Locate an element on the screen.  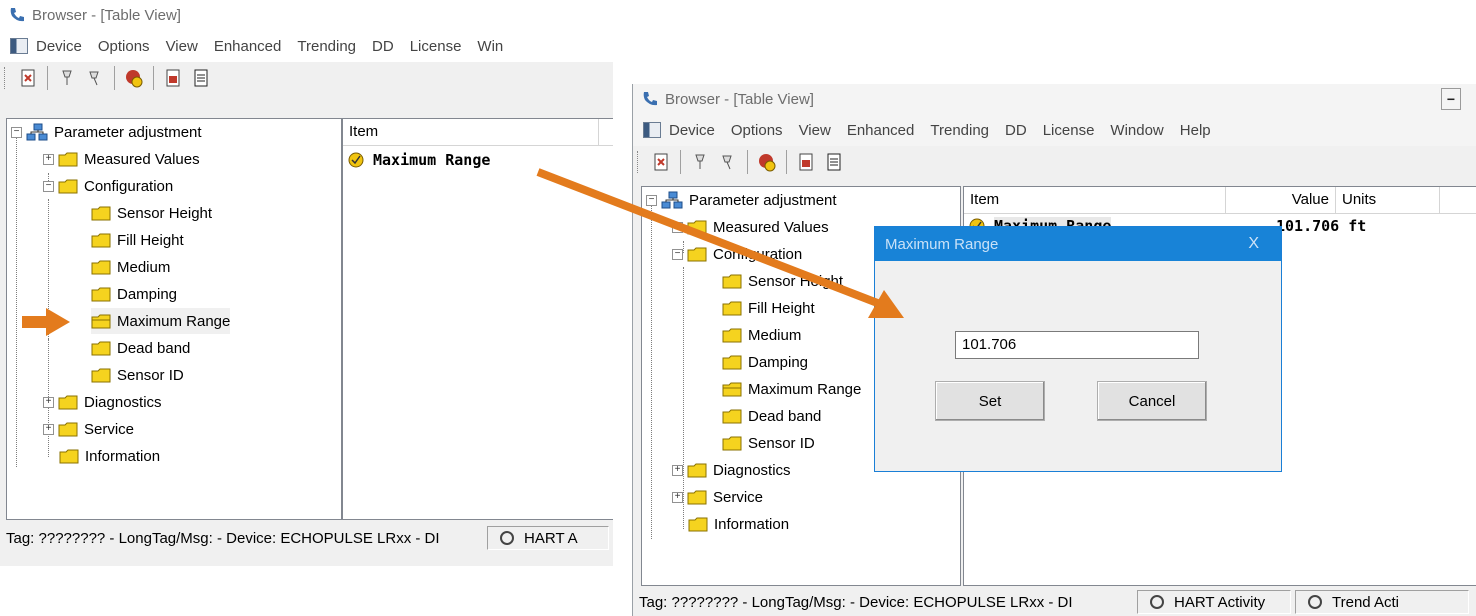
tree-label: Sensor Height is located at coordinates (796, 281).